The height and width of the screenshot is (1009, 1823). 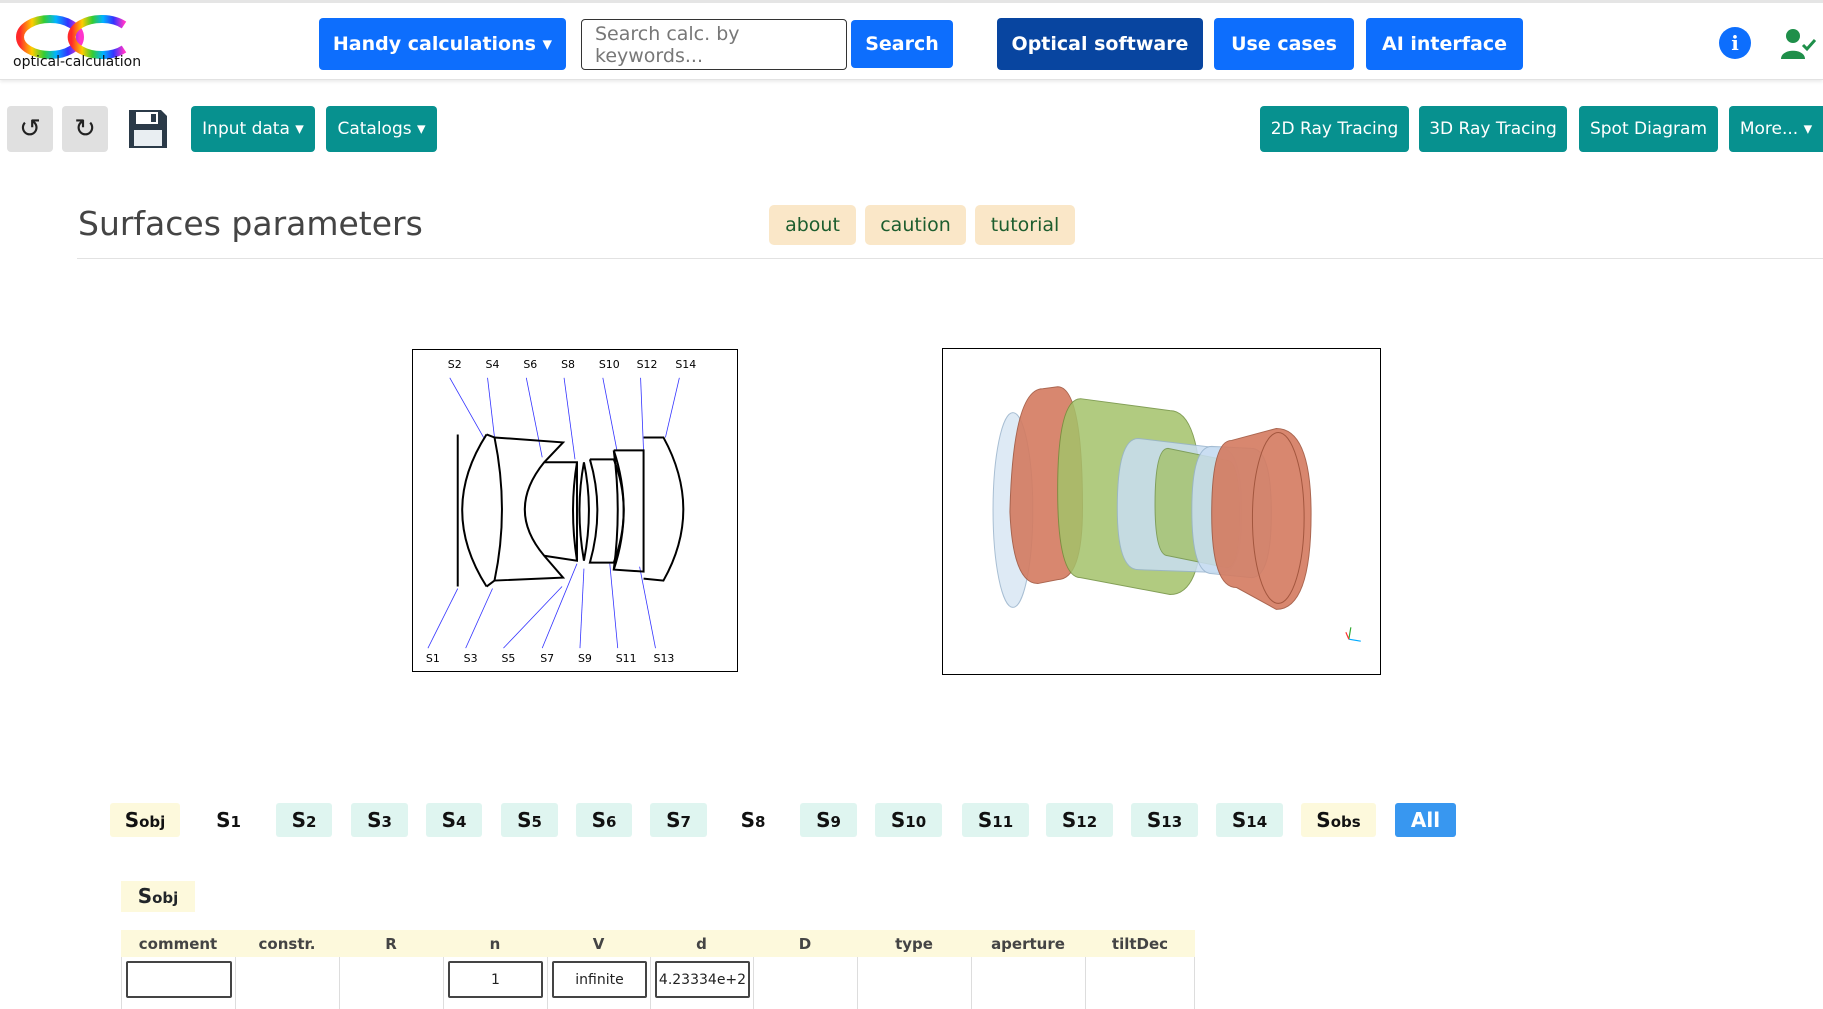 I want to click on cell-type, so click(x=915, y=983).